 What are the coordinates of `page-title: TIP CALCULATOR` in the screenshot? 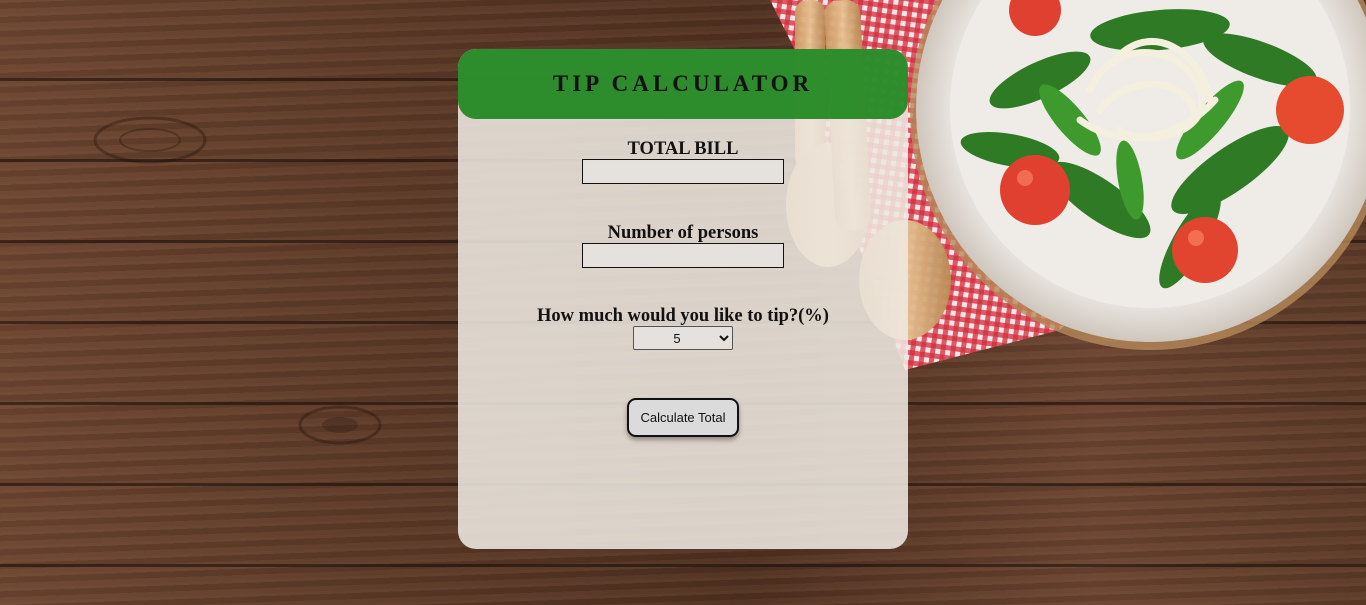 It's located at (683, 83).